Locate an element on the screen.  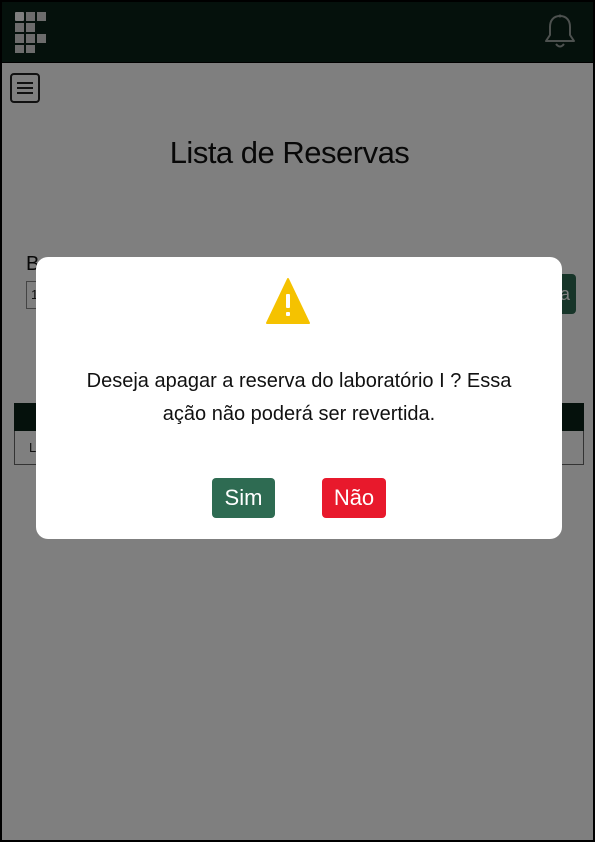
confirm-button: Sim is located at coordinates (243, 498).